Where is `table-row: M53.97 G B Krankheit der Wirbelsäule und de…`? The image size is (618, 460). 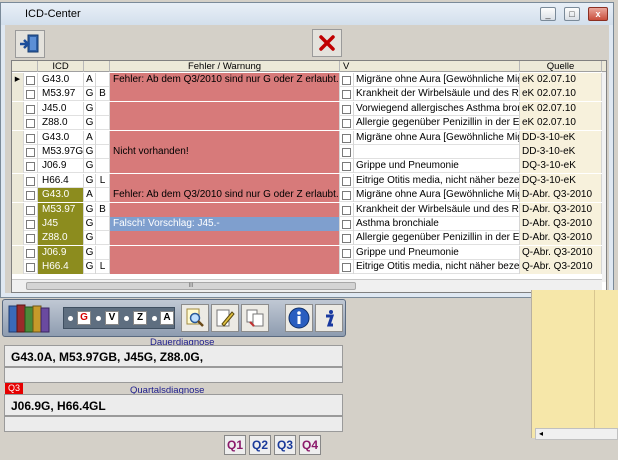
table-row: M53.97 G B Krankheit der Wirbelsäule und de… is located at coordinates (309, 94).